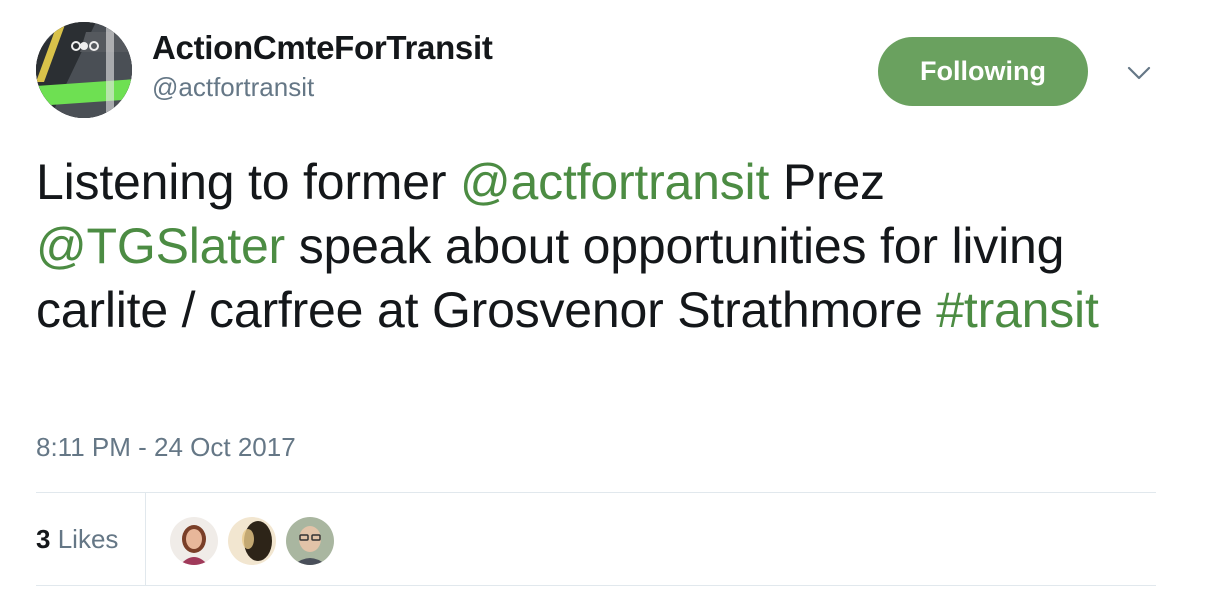 This screenshot has width=1214, height=598. What do you see at coordinates (827, 182) in the screenshot?
I see `tweet-text-segment: Prez` at bounding box center [827, 182].